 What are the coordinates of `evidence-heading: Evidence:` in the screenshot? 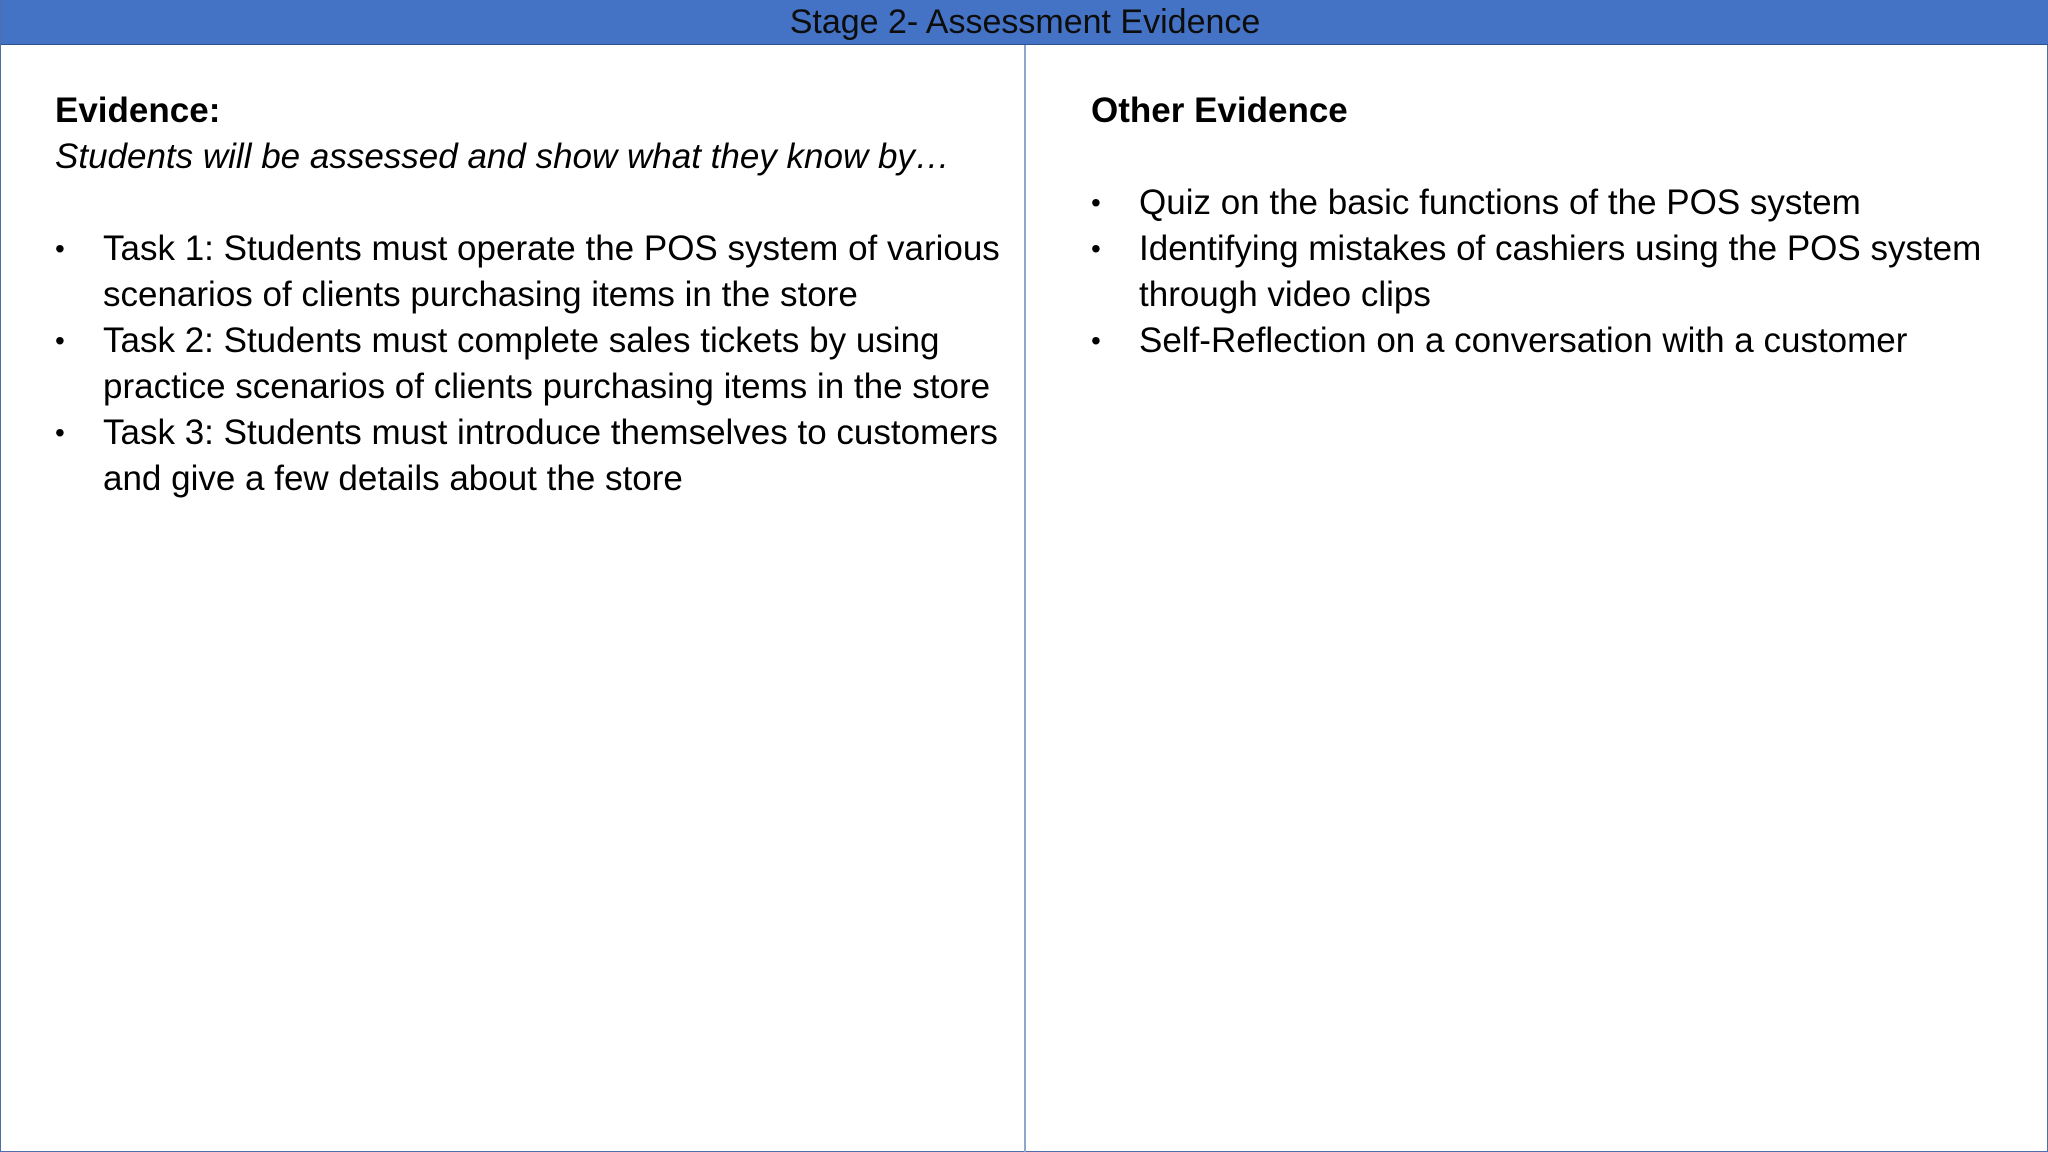 It's located at (138, 110).